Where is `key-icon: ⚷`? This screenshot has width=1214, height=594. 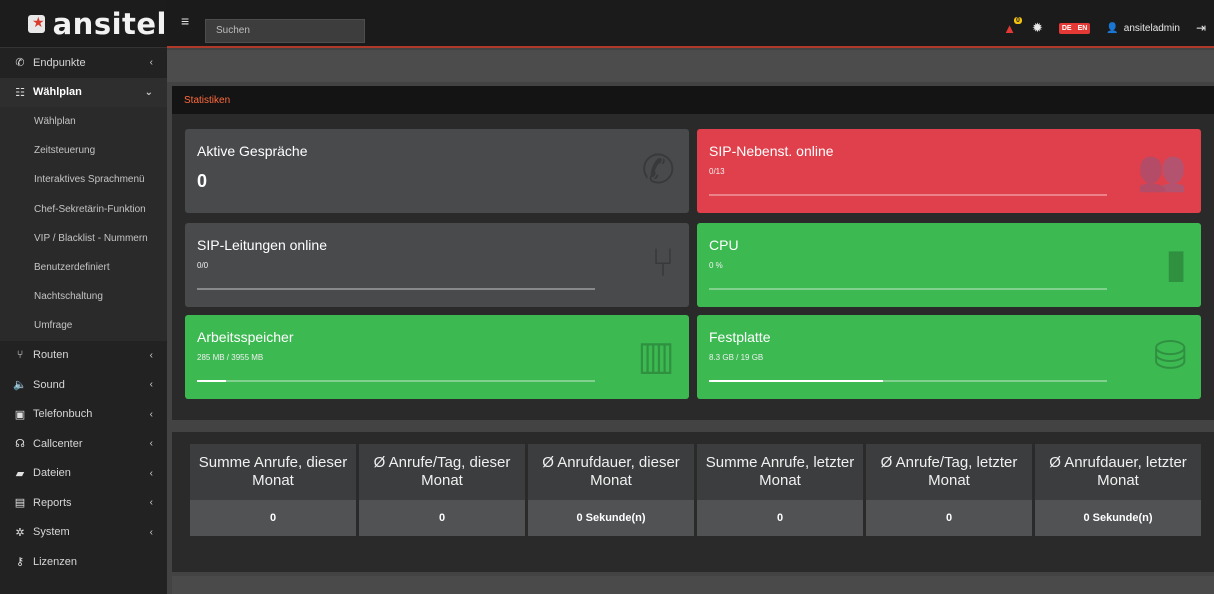 key-icon: ⚷ is located at coordinates (20, 562).